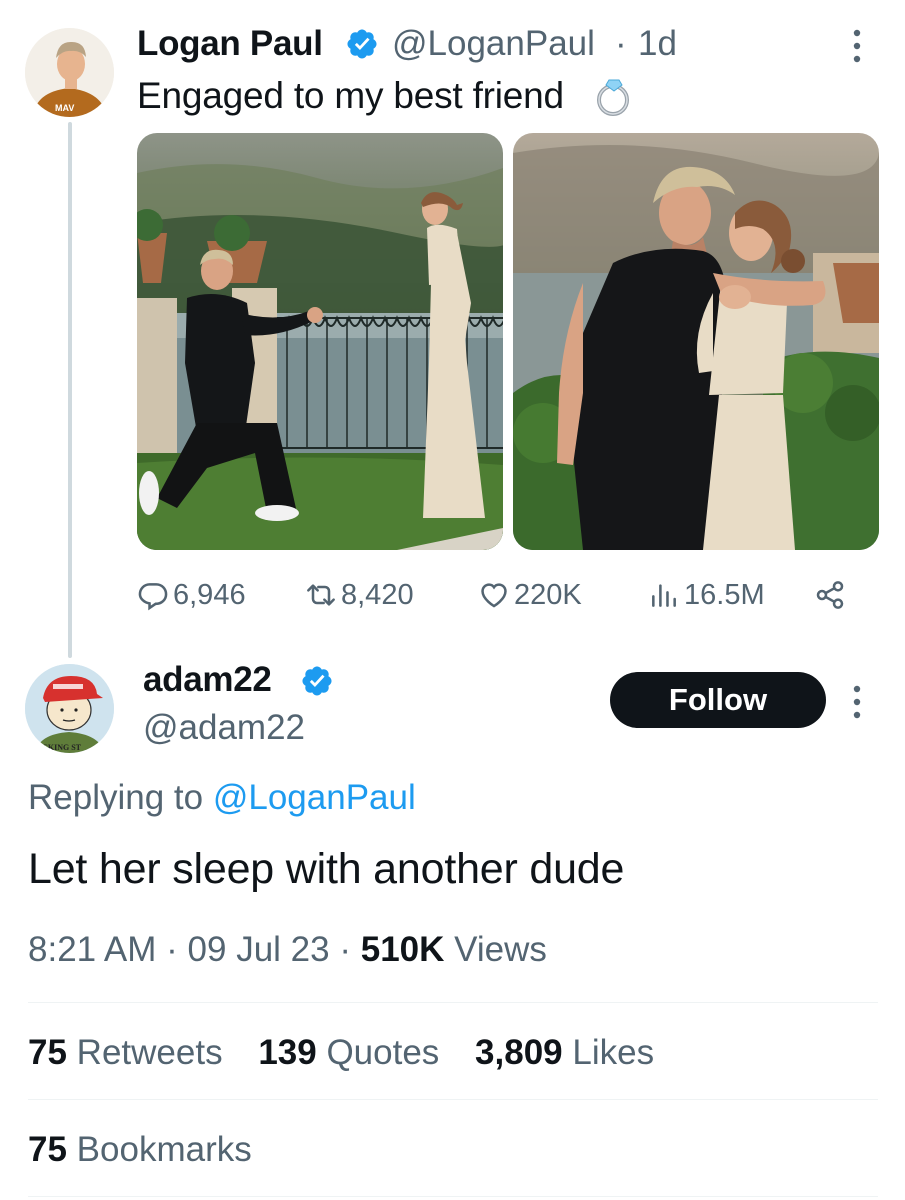  Describe the element at coordinates (47, 1149) in the screenshot. I see `bookmarks-count: 75` at that location.